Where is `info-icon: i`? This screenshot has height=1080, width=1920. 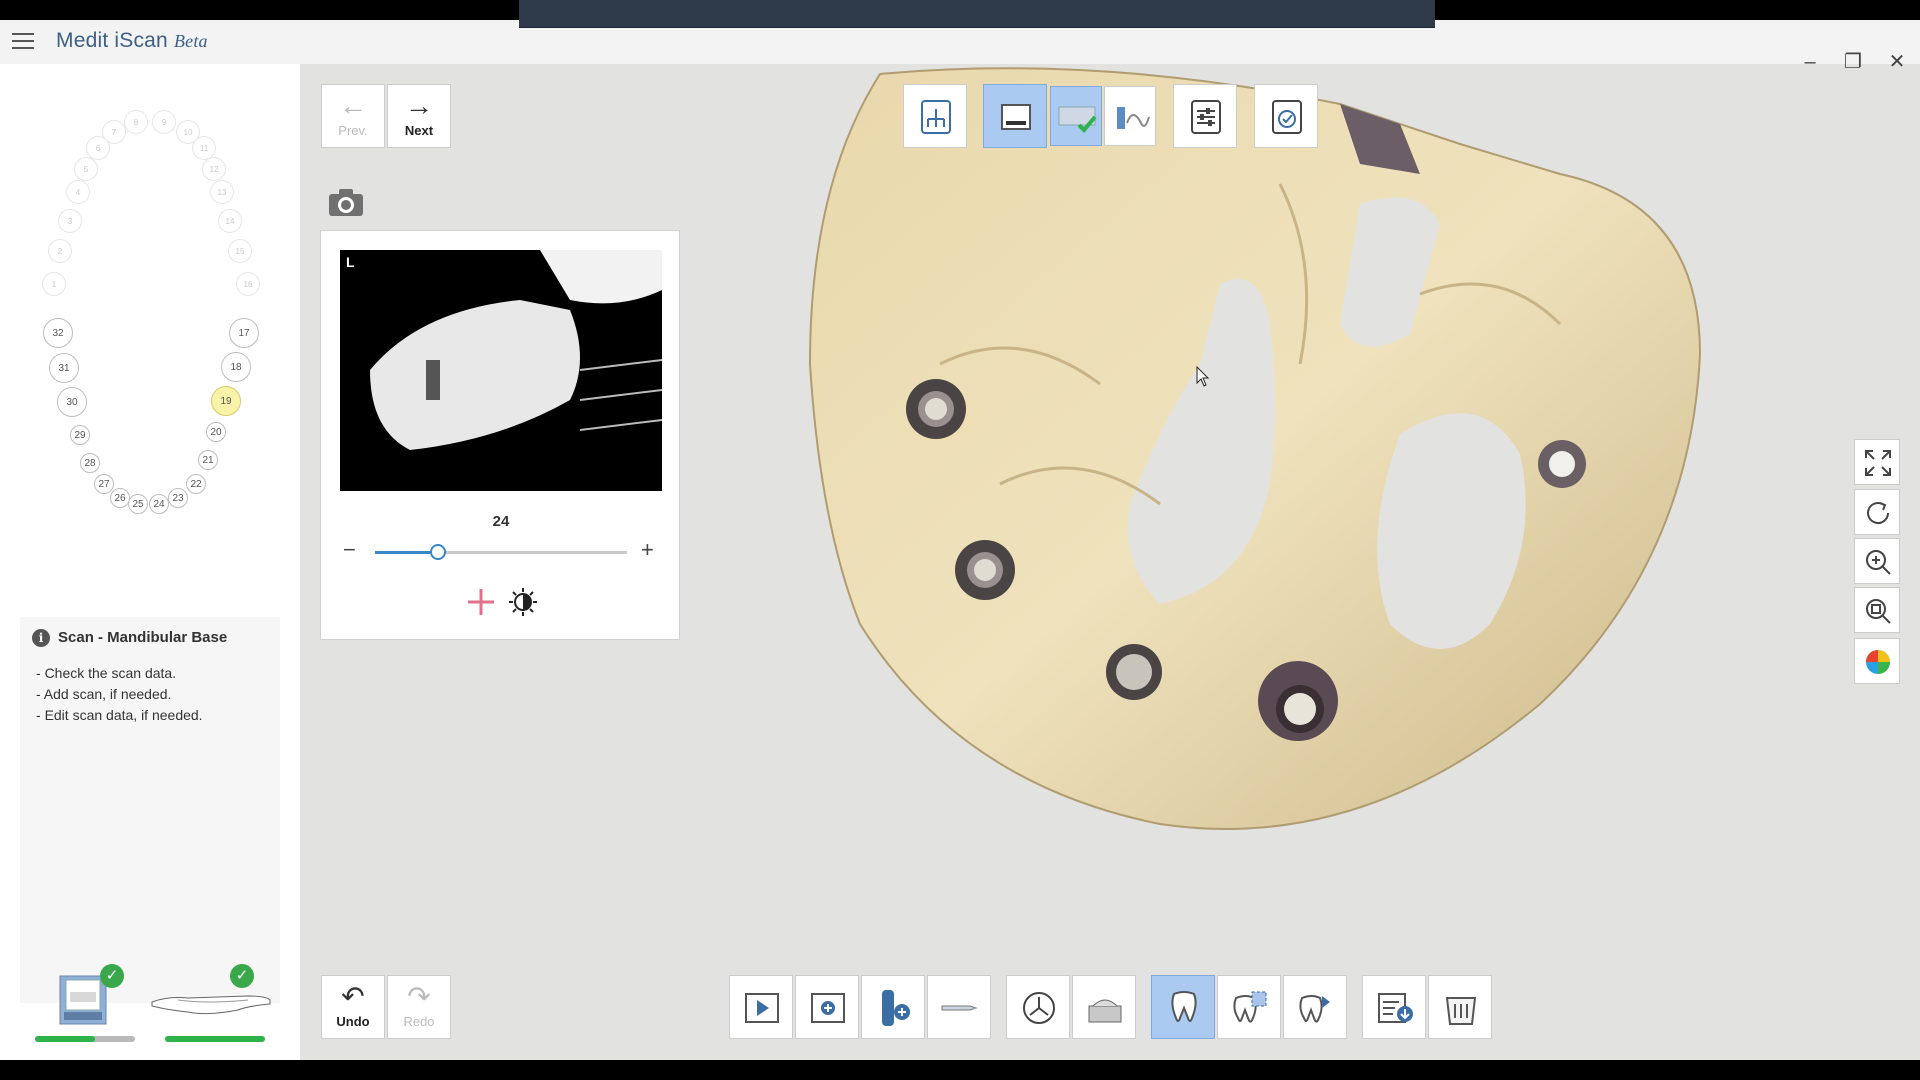 info-icon: i is located at coordinates (41, 638).